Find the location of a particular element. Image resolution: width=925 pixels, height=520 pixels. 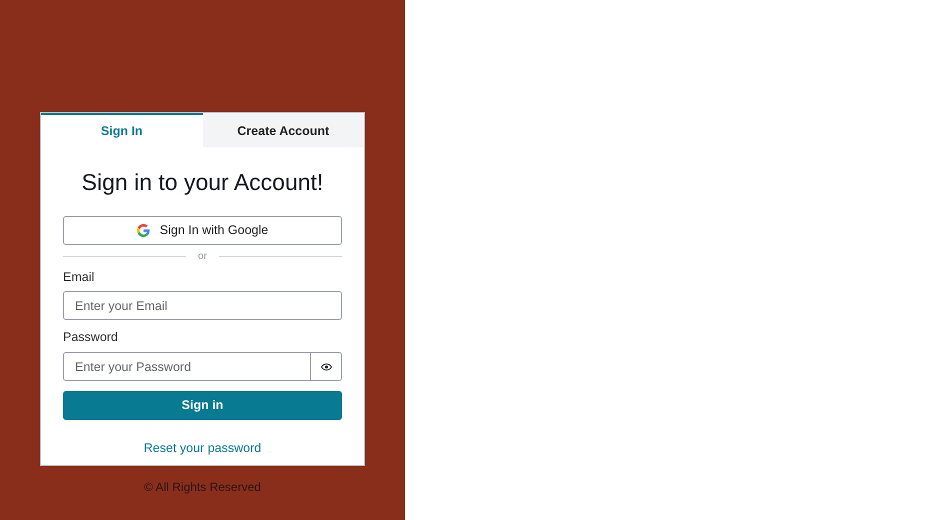

field-label: Password is located at coordinates (91, 337).